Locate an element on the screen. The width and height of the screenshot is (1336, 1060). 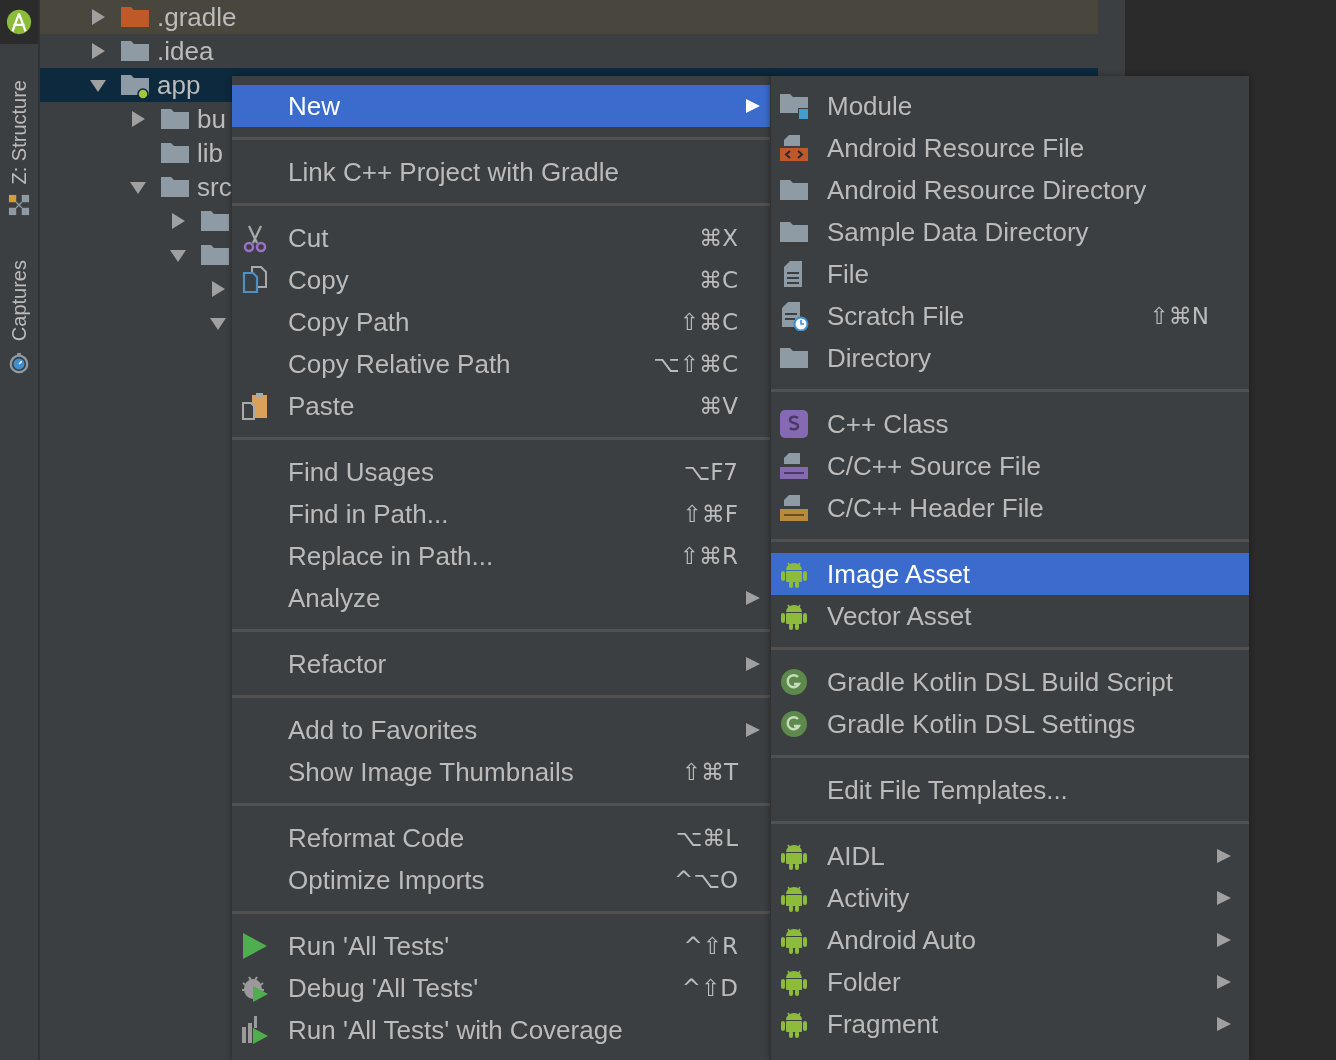
shortcut-label: ⌥⌘L is located at coordinates (706, 838).